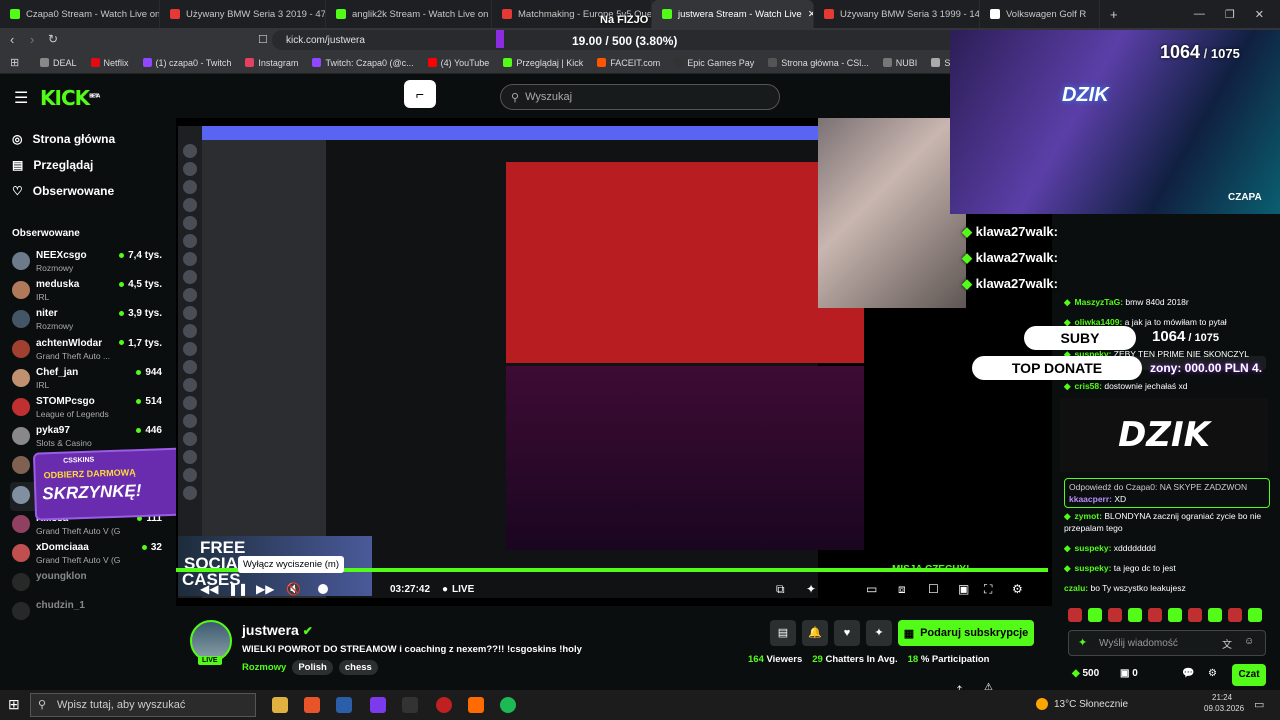  I want to click on category-link: Rozmowy, so click(264, 667).